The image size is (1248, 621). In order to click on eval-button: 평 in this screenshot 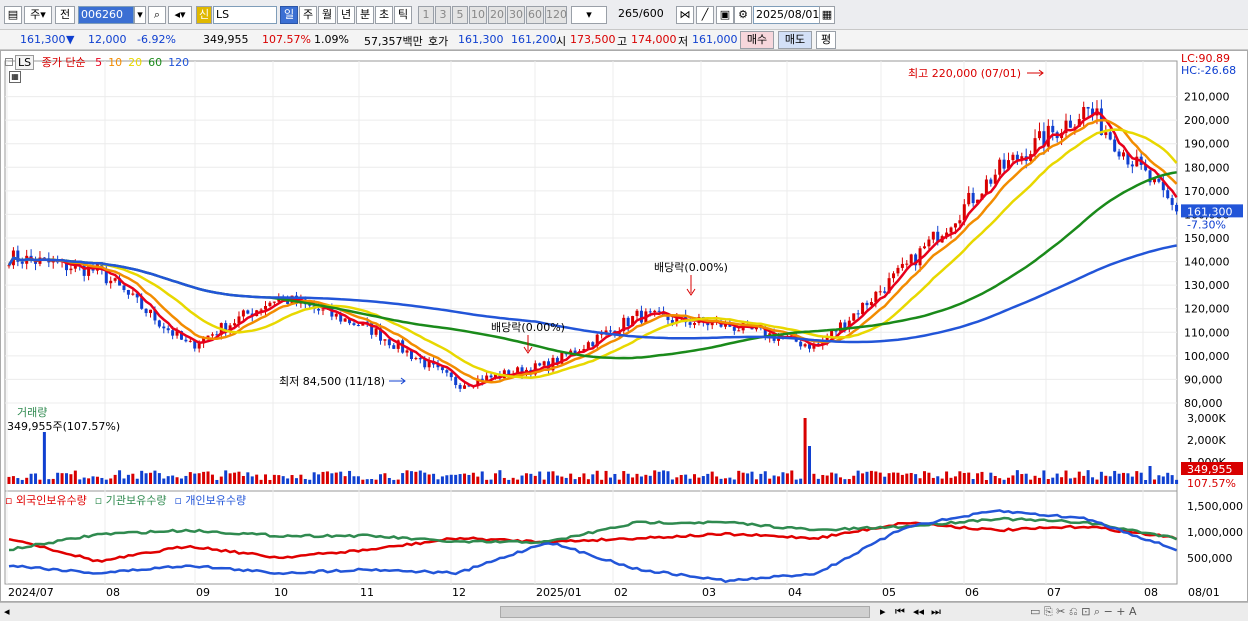, I will do `click(826, 40)`.